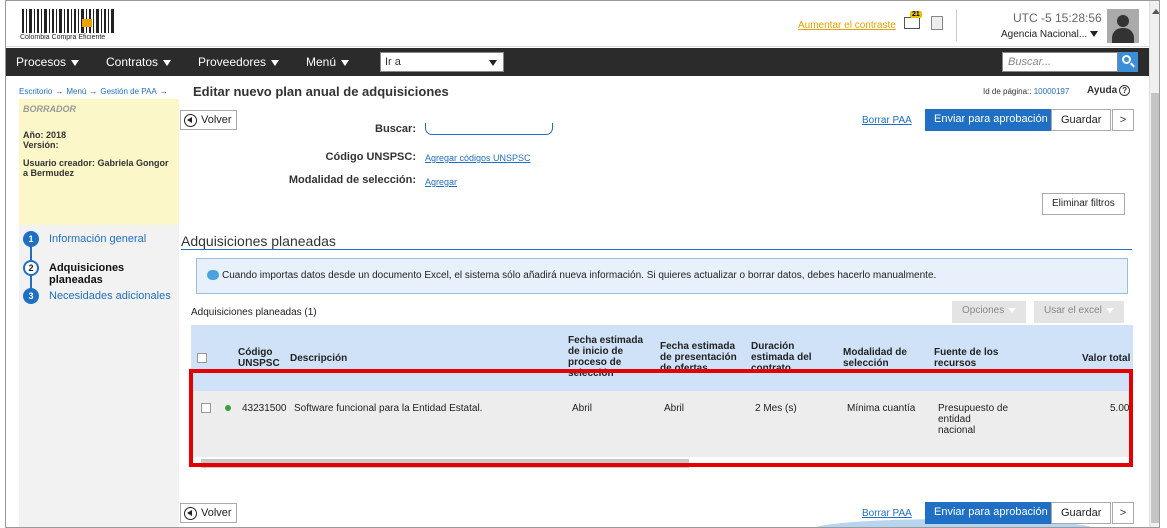  I want to click on scrollbar-thumb, so click(1155, 308).